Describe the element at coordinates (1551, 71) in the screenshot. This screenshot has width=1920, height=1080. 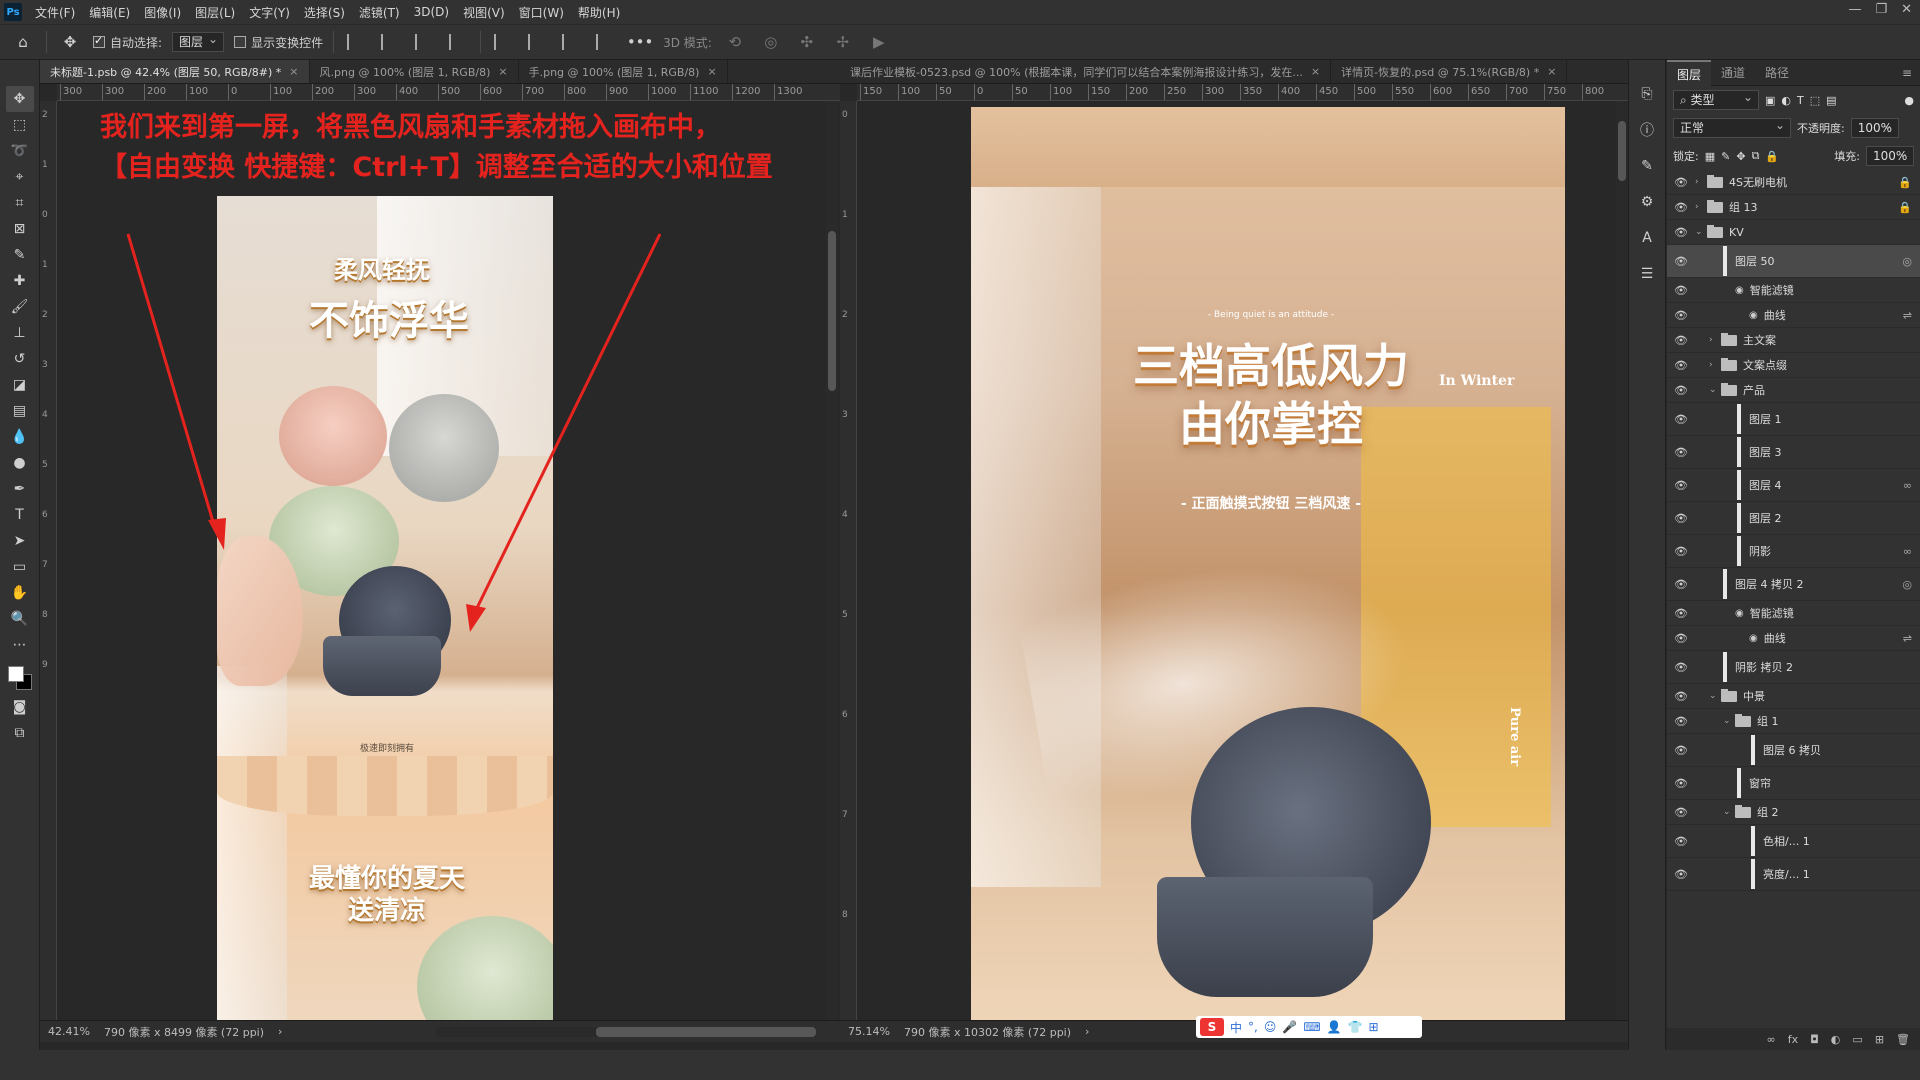
I see `close-icon: ×` at that location.